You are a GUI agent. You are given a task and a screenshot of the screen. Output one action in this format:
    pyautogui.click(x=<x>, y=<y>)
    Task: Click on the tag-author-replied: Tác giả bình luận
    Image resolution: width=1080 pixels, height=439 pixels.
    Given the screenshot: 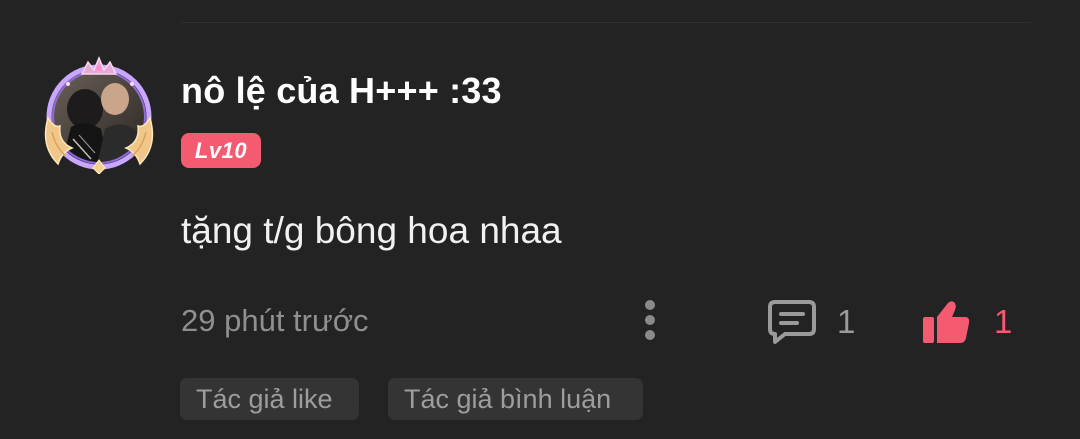 What is the action you would take?
    pyautogui.click(x=515, y=399)
    